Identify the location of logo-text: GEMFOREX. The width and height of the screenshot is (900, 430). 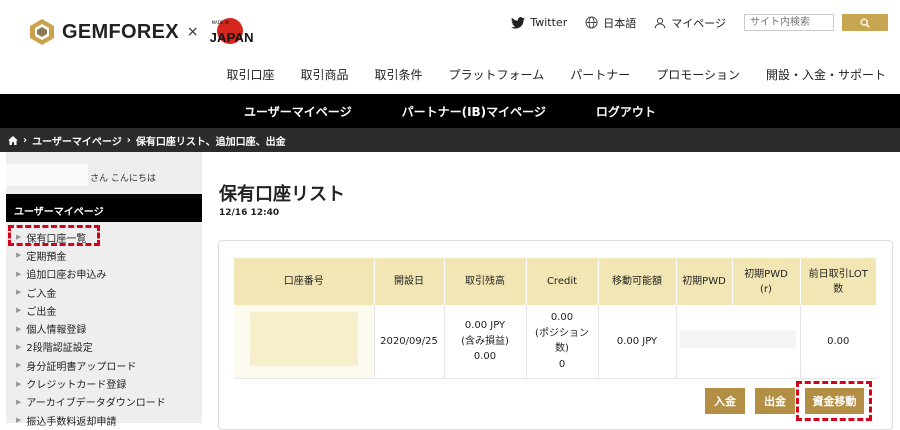
(120, 31).